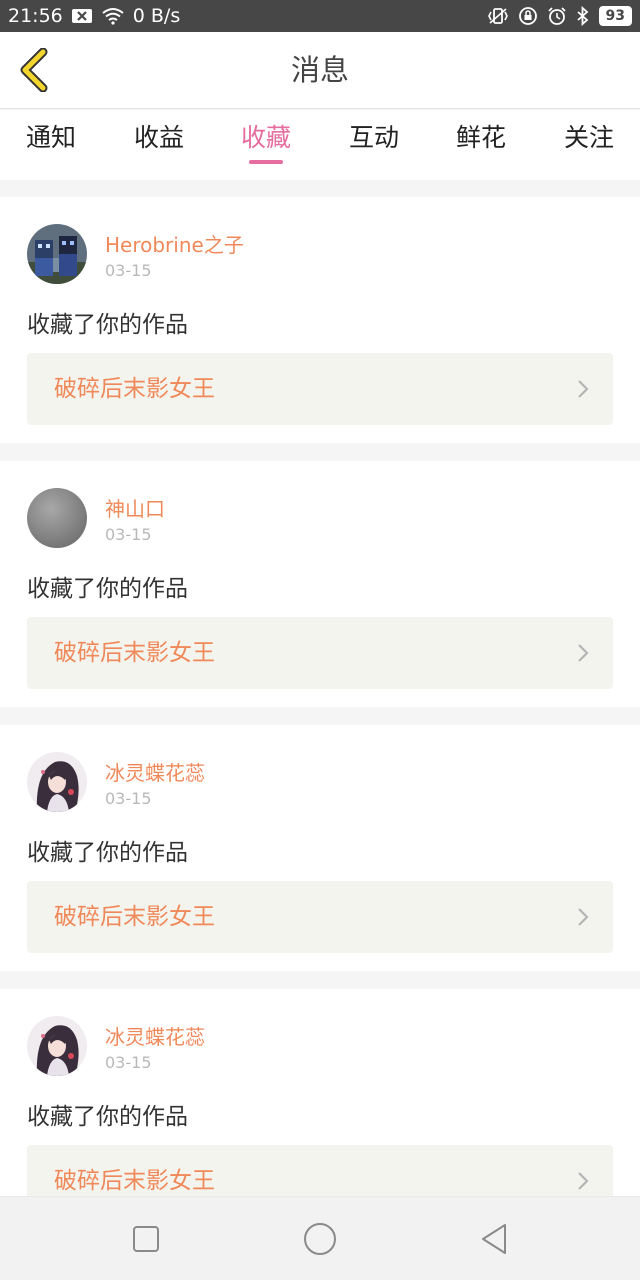 The height and width of the screenshot is (1280, 640). What do you see at coordinates (57, 254) in the screenshot?
I see `minecraft-avatar` at bounding box center [57, 254].